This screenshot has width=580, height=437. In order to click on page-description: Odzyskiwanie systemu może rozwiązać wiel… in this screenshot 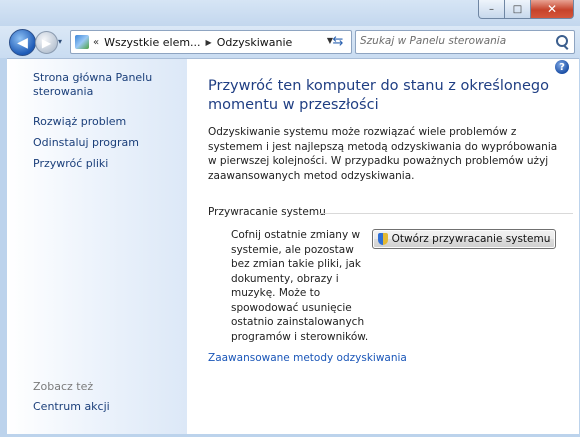, I will do `click(383, 154)`.